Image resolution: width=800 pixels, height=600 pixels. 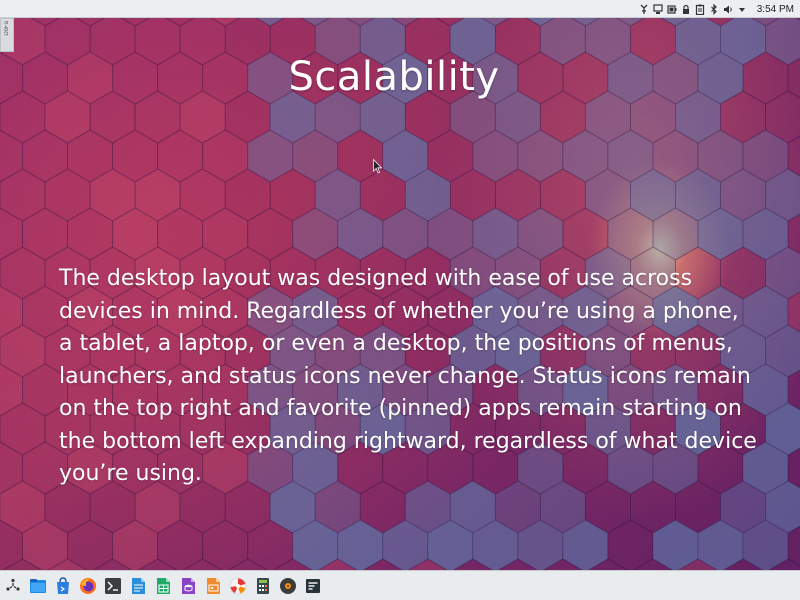 I want to click on task-manager-icon, so click(x=312, y=586).